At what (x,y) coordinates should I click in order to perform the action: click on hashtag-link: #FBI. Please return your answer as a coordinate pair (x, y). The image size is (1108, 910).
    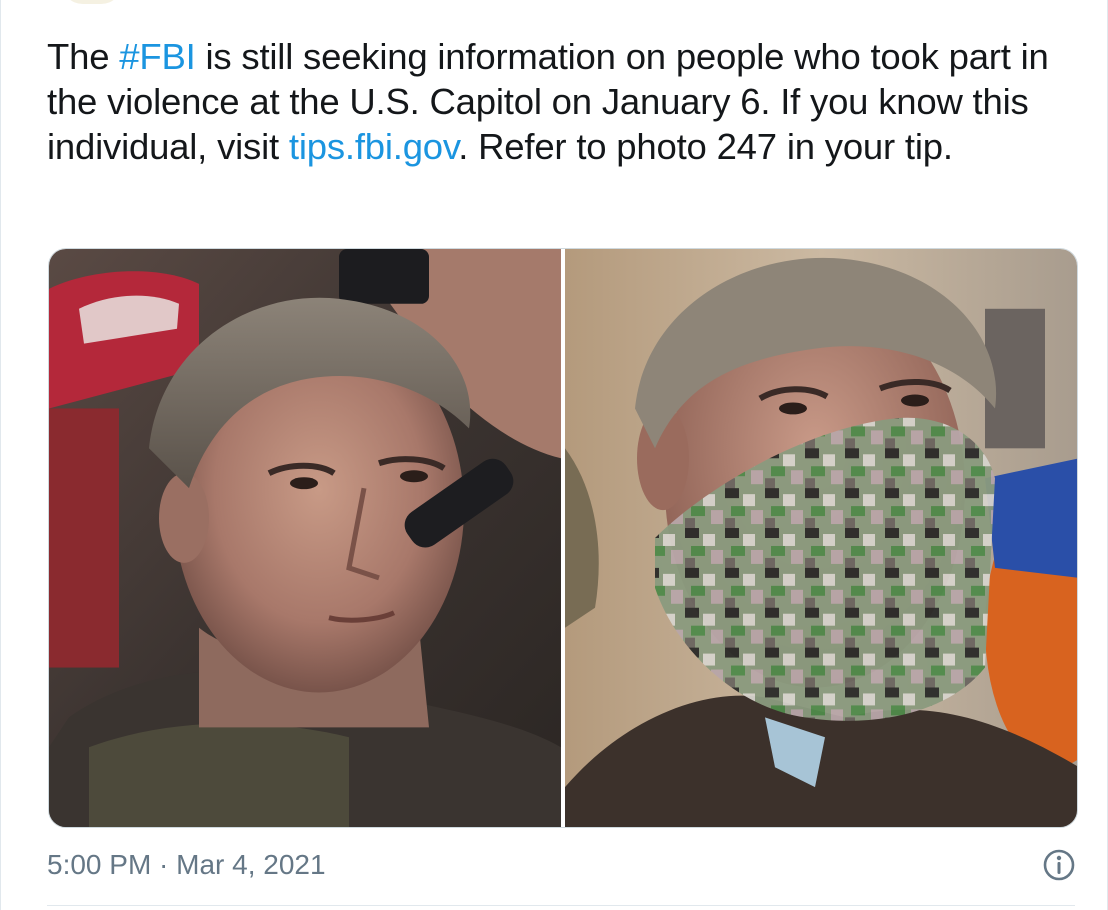
    Looking at the image, I should click on (157, 56).